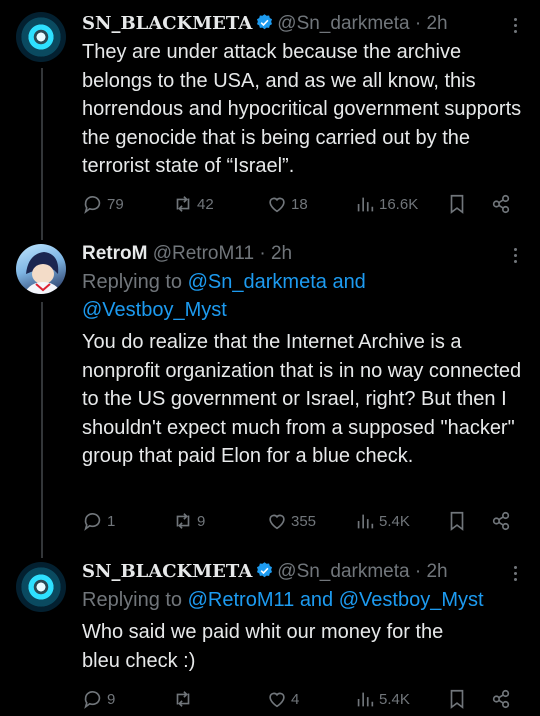  I want to click on repost-button: 9, so click(188, 521).